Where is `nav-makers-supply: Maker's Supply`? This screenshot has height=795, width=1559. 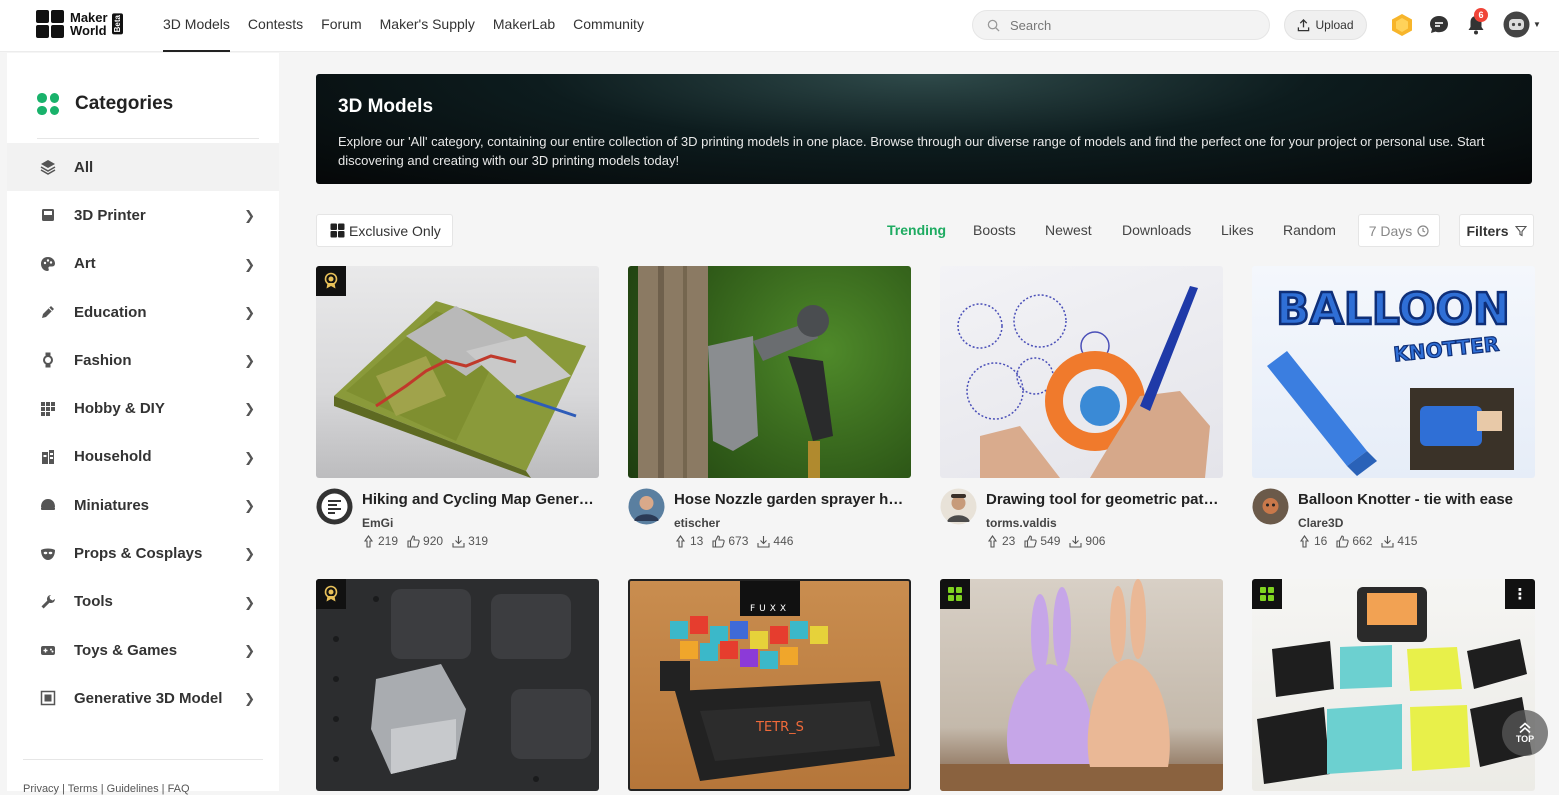 nav-makers-supply: Maker's Supply is located at coordinates (427, 26).